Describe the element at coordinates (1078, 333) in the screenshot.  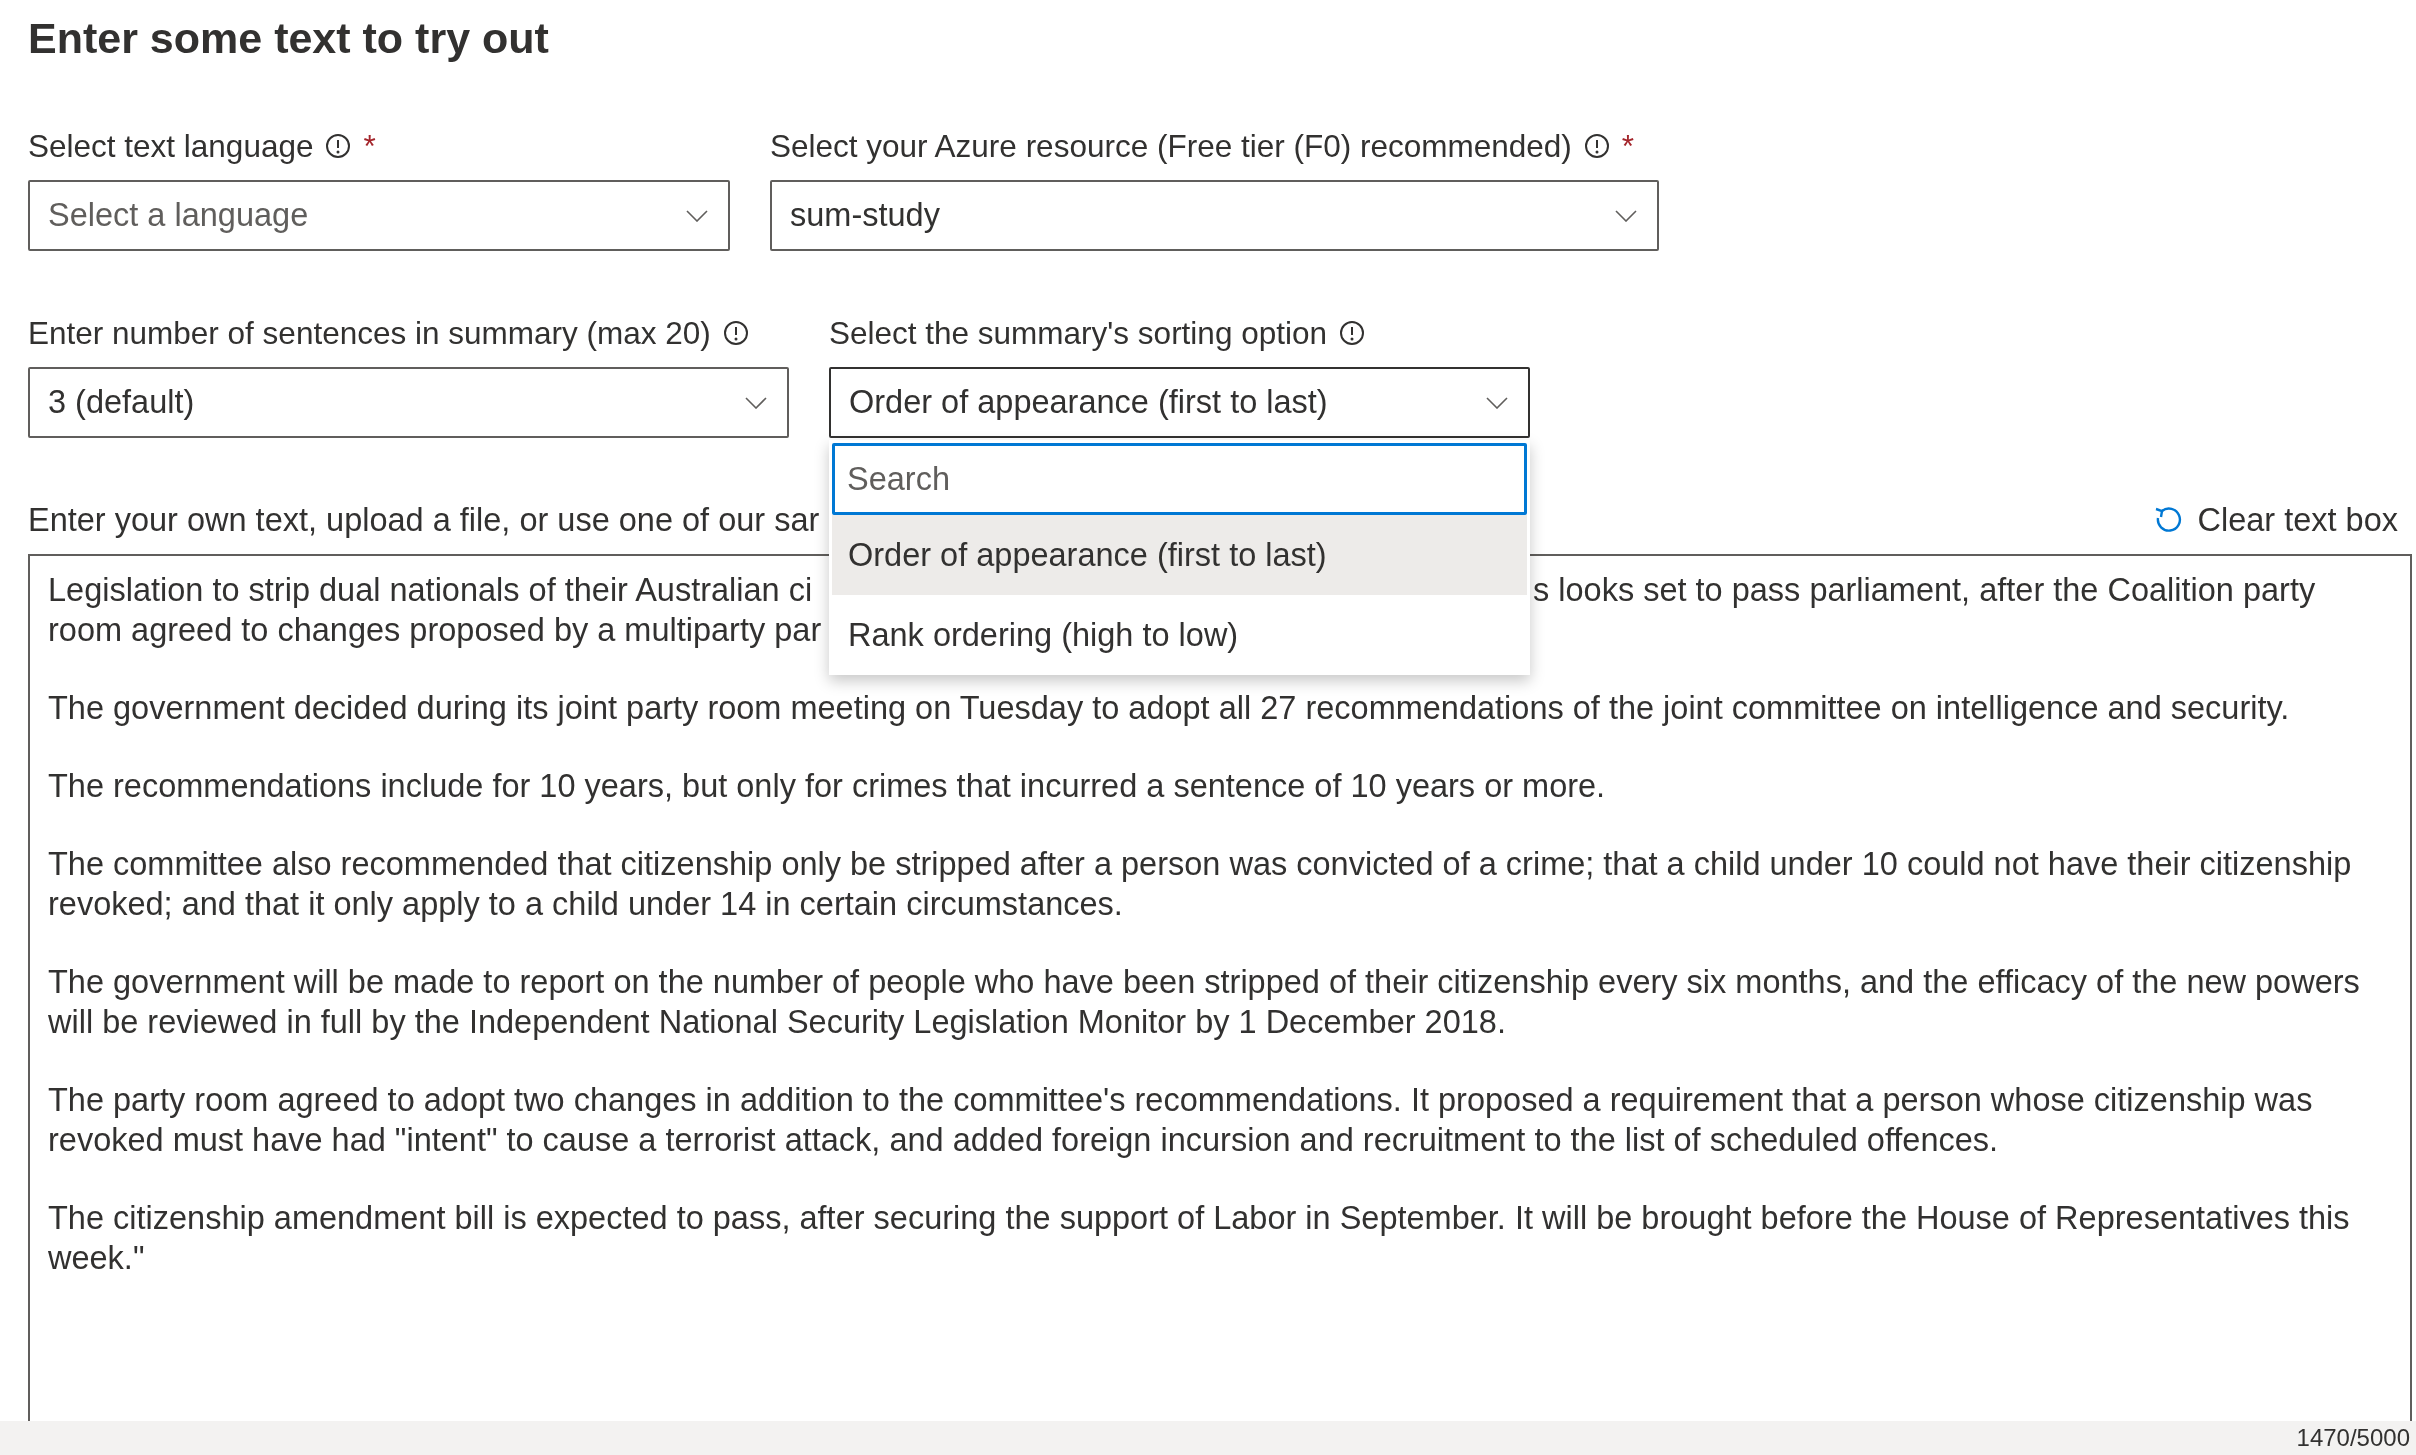
I see `field-label: Select the summary's sorting option` at that location.